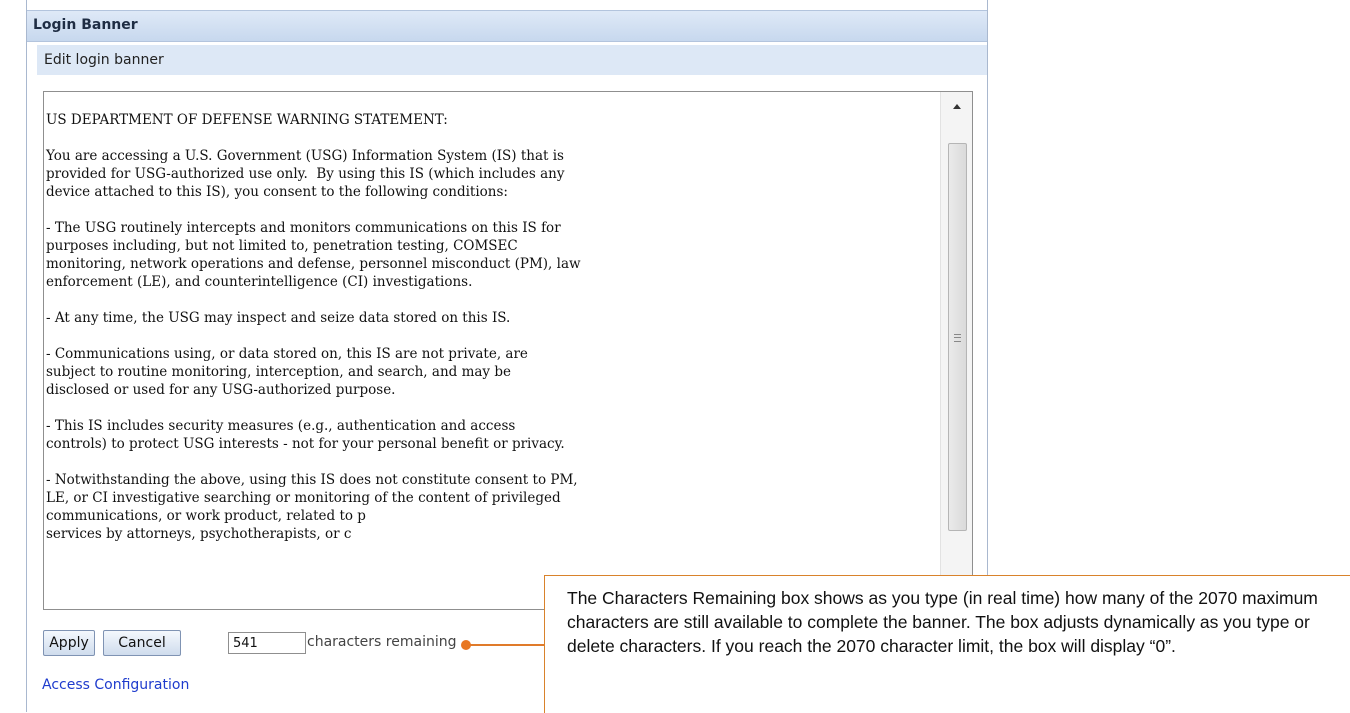 This screenshot has width=1350, height=713. I want to click on cancel-button: Cancel, so click(142, 643).